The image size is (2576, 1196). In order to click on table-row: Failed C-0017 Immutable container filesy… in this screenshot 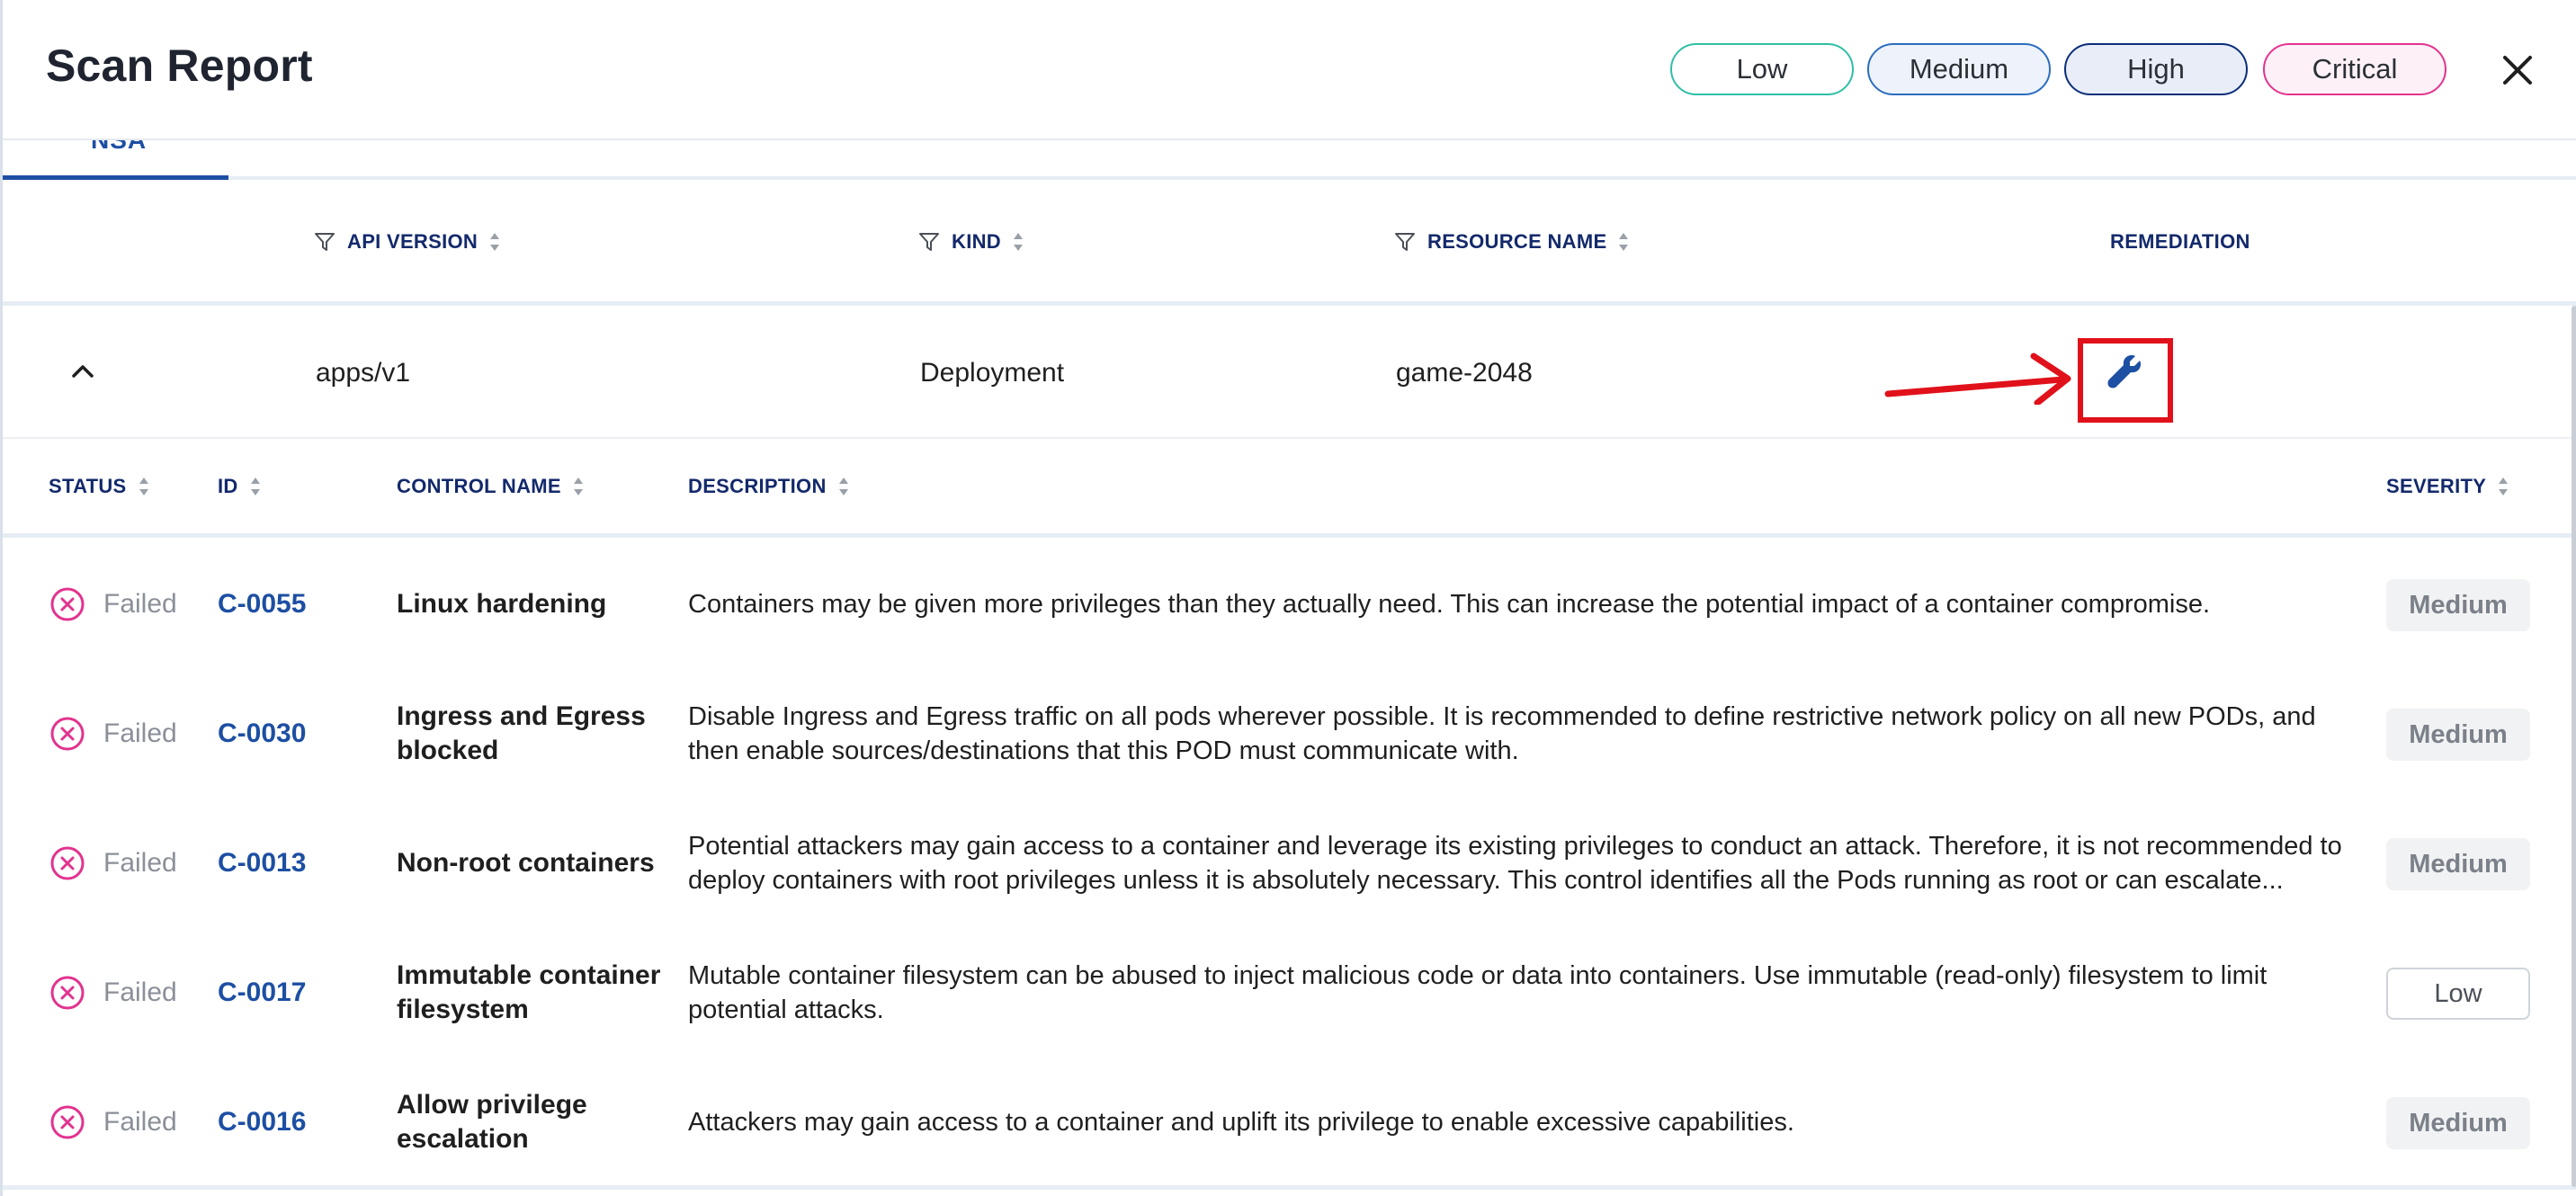, I will do `click(1289, 993)`.